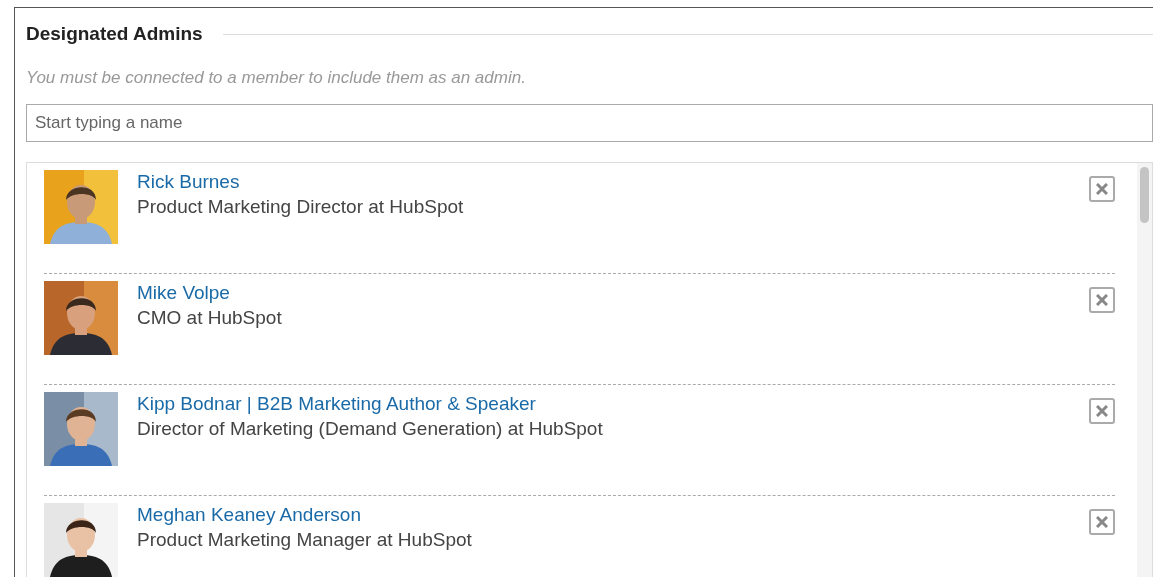  Describe the element at coordinates (613, 515) in the screenshot. I see `admin-name-link: Meghan Keaney Anderson` at that location.